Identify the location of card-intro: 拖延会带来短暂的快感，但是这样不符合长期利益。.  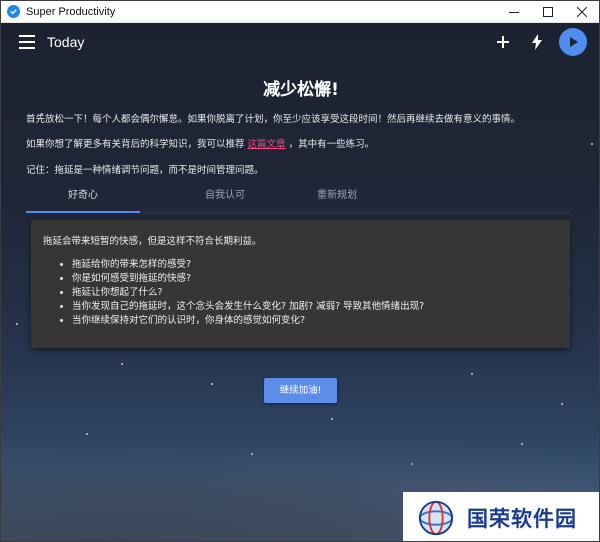
(152, 241).